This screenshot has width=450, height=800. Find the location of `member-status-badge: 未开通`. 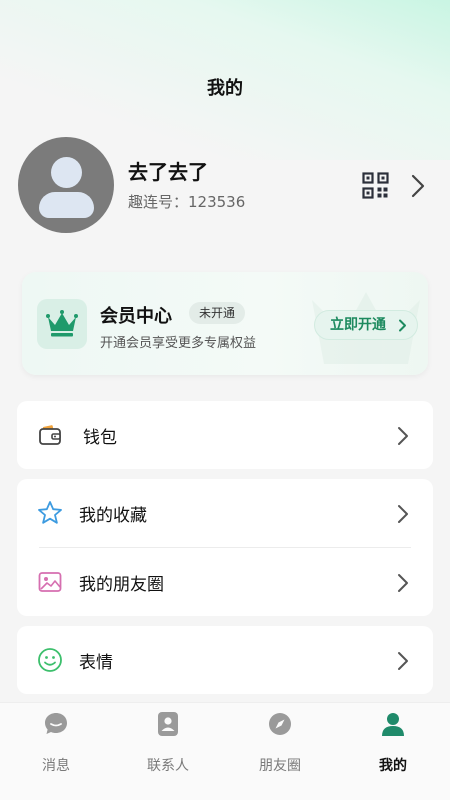

member-status-badge: 未开通 is located at coordinates (217, 313).